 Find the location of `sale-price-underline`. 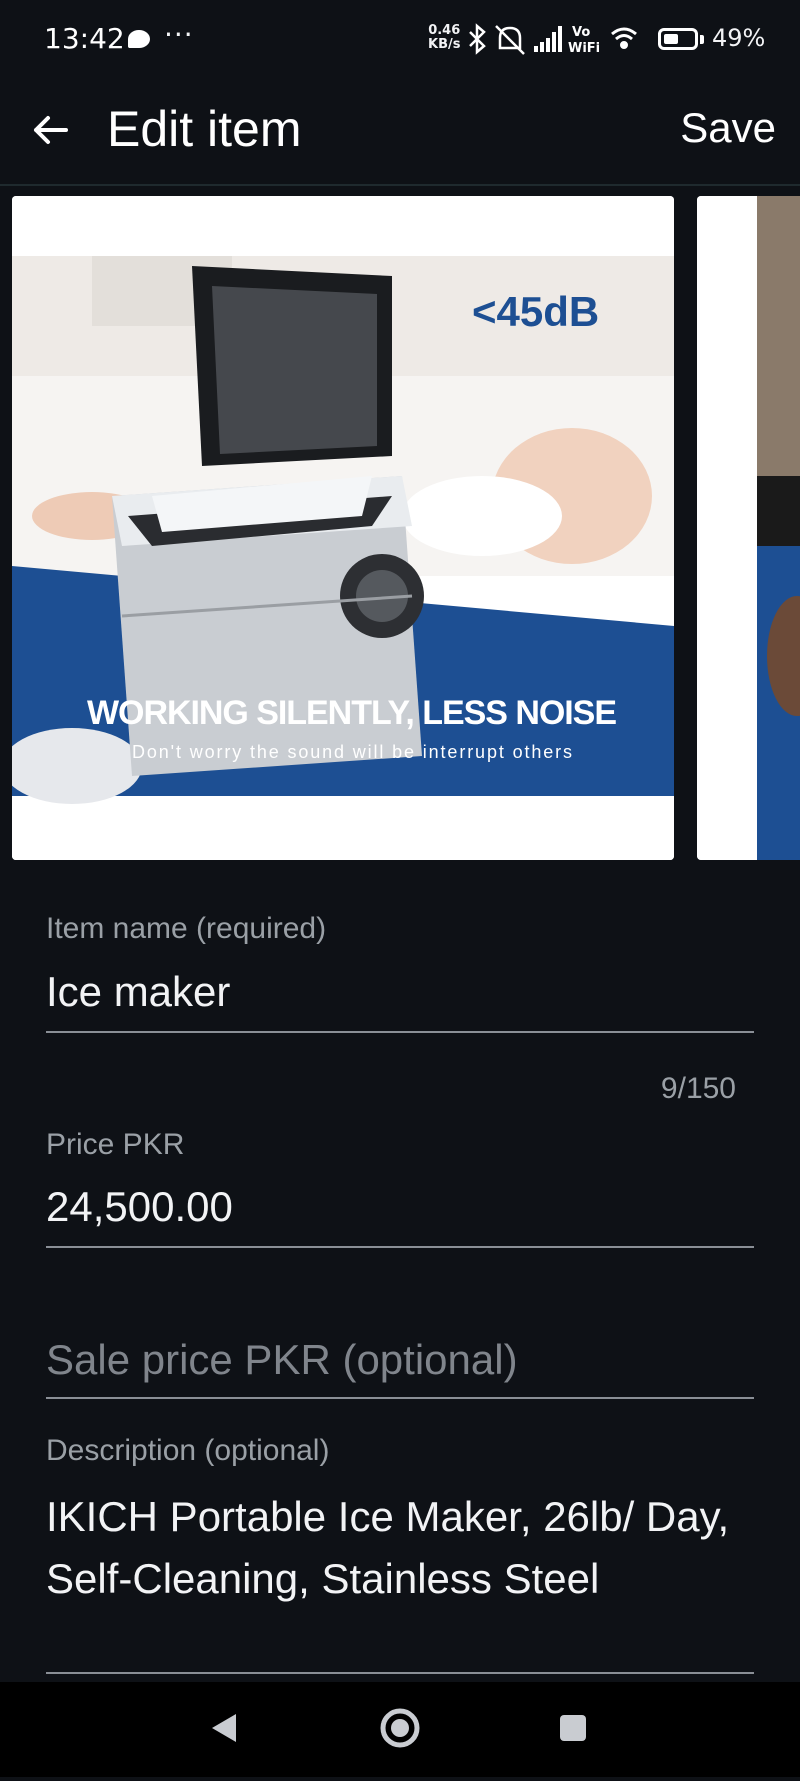

sale-price-underline is located at coordinates (400, 1398).